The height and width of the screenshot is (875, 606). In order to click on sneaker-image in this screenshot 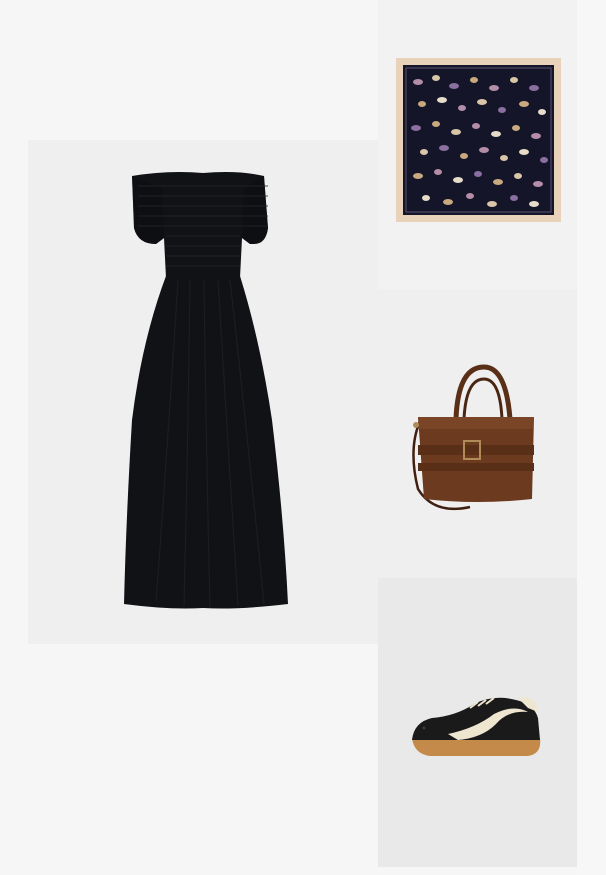, I will do `click(476, 726)`.